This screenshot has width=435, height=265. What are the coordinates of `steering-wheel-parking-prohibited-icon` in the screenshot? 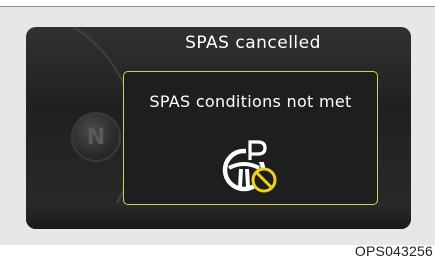 It's located at (249, 166).